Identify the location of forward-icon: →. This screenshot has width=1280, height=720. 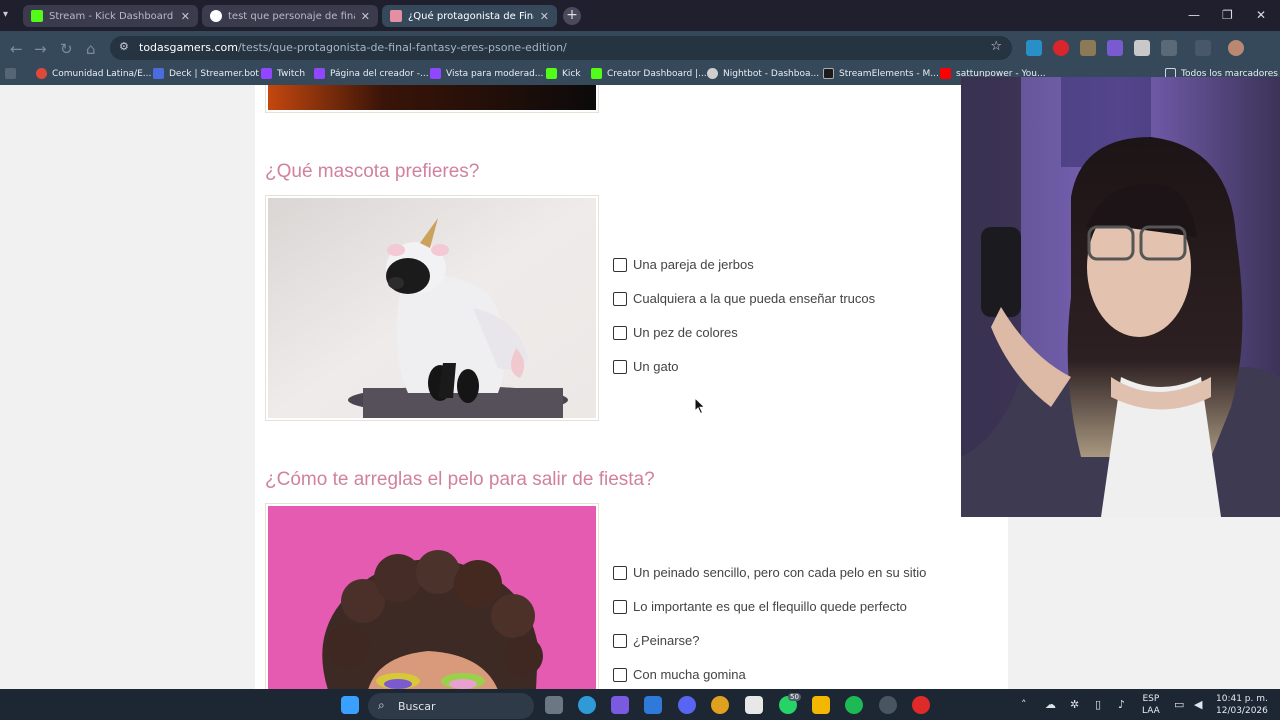
(40, 49).